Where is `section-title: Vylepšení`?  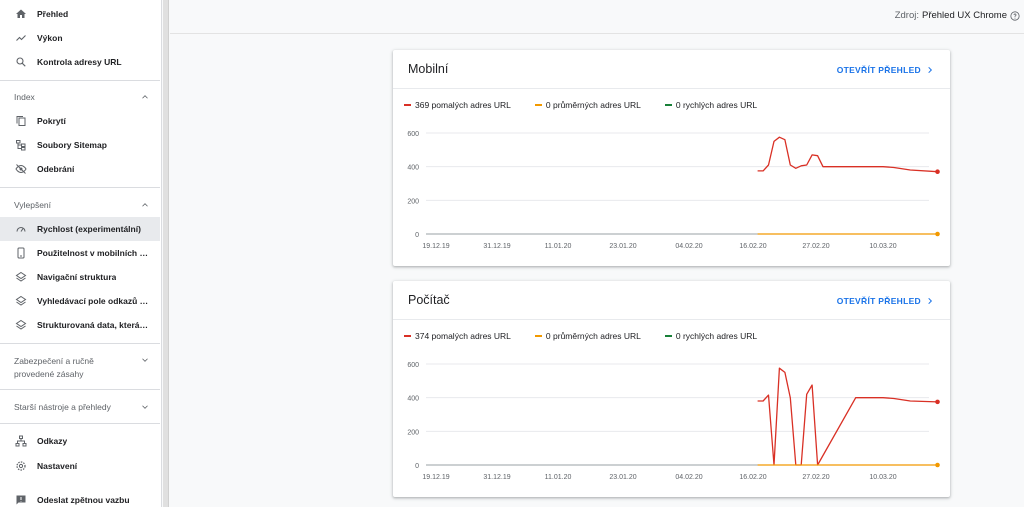
section-title: Vylepšení is located at coordinates (33, 205).